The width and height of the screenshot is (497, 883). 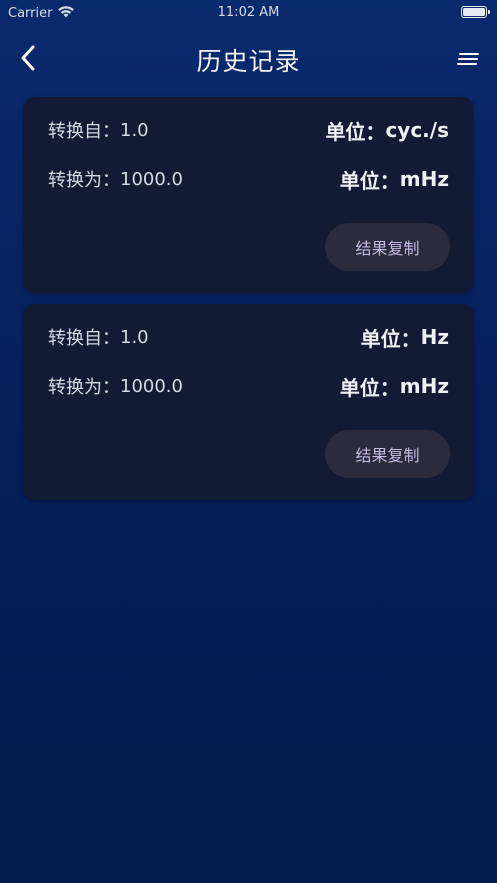 I want to click on from-unit-group: 单位： cyc./s, so click(x=387, y=130).